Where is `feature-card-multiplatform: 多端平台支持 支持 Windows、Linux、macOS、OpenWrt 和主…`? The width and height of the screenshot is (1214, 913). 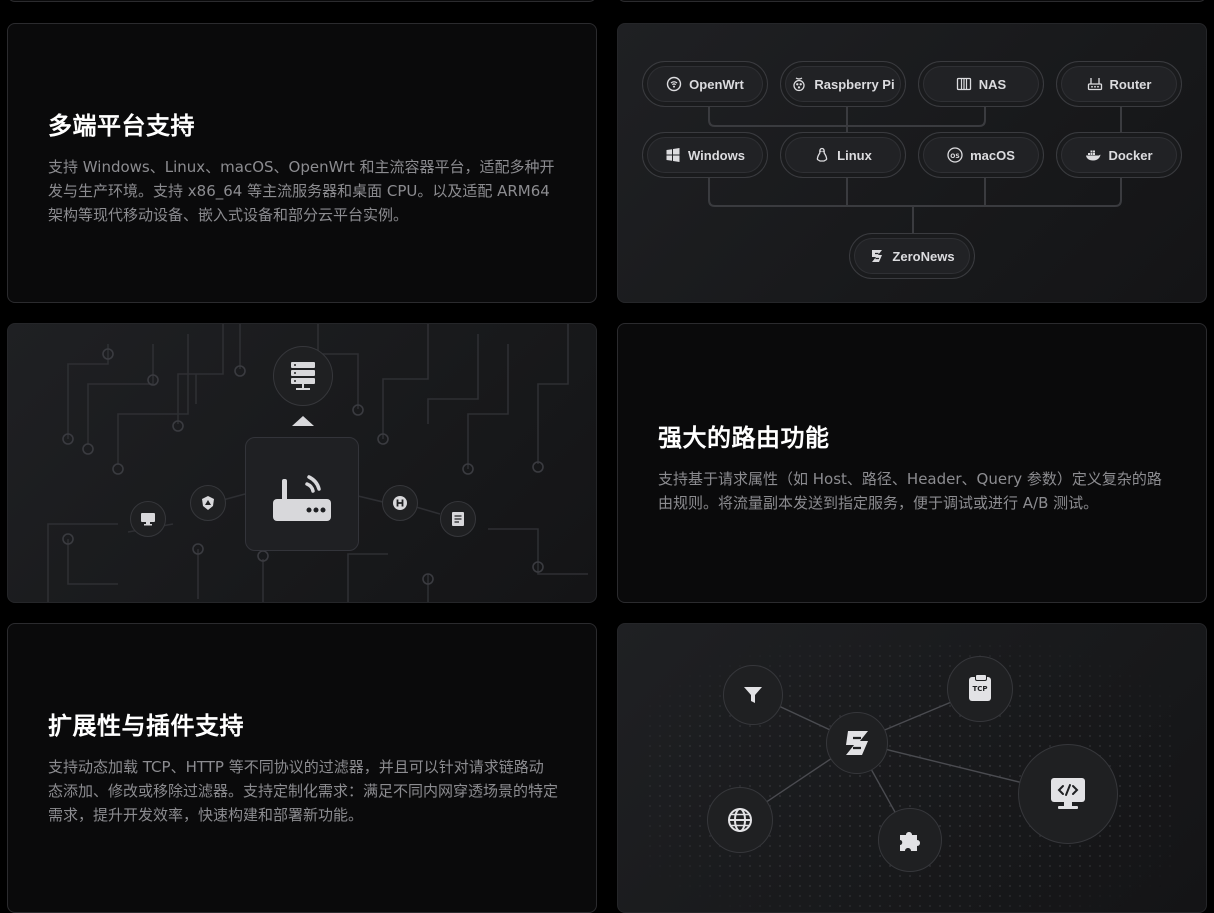
feature-card-multiplatform: 多端平台支持 支持 Windows、Linux、macOS、OpenWrt 和主… is located at coordinates (302, 163).